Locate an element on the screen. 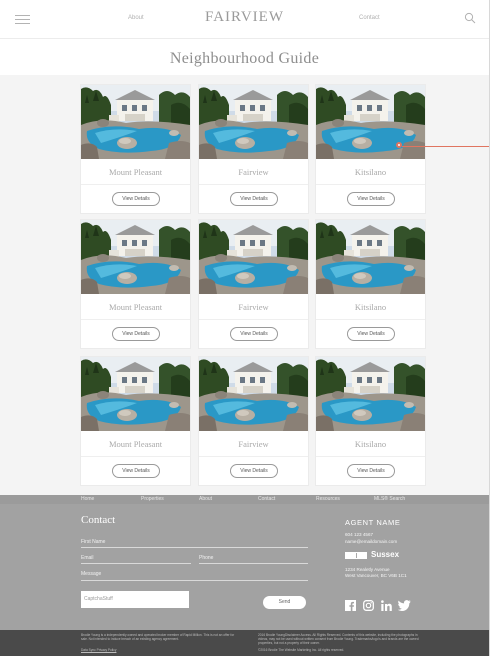 The image size is (491, 656). instagram-icon is located at coordinates (368, 605).